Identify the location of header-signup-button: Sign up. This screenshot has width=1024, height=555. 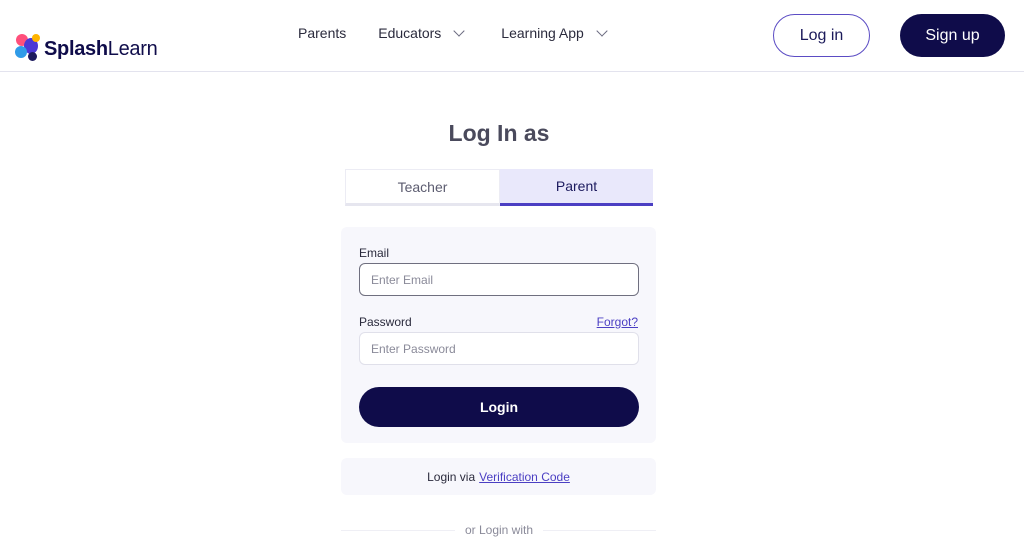
(952, 35).